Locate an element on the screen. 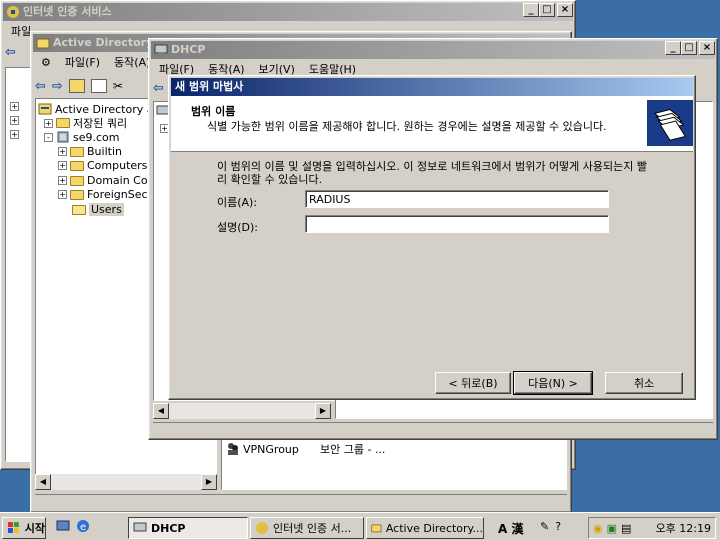 The height and width of the screenshot is (540, 720). task-label: DHCP is located at coordinates (168, 528).